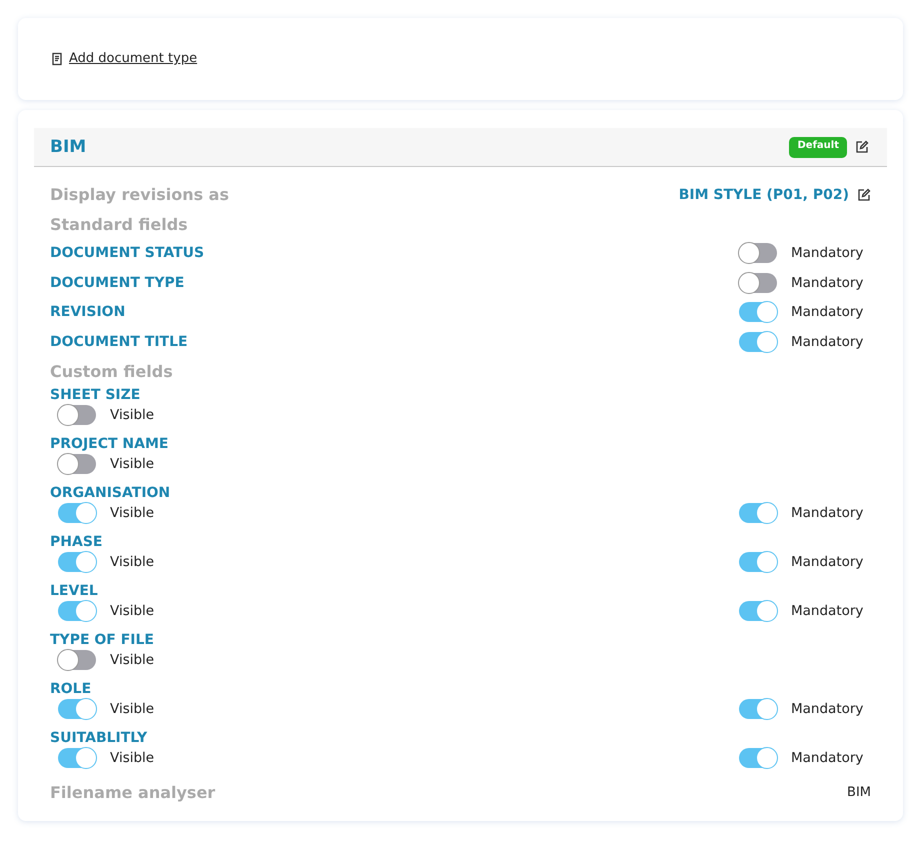 This screenshot has height=851, width=921. What do you see at coordinates (74, 591) in the screenshot?
I see `field-label: LEVEL` at bounding box center [74, 591].